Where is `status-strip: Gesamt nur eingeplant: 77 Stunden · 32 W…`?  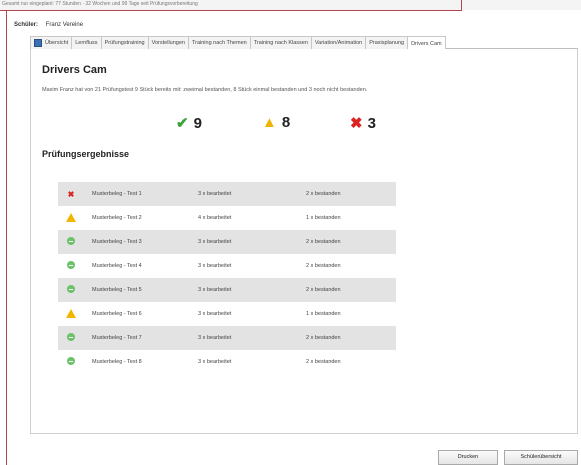 status-strip: Gesamt nur eingeplant: 77 Stunden · 32 W… is located at coordinates (290, 5).